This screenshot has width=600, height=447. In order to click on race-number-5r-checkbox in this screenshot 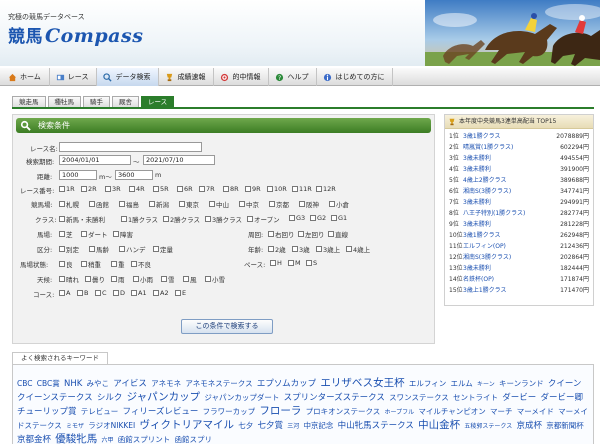, I will do `click(156, 189)`.